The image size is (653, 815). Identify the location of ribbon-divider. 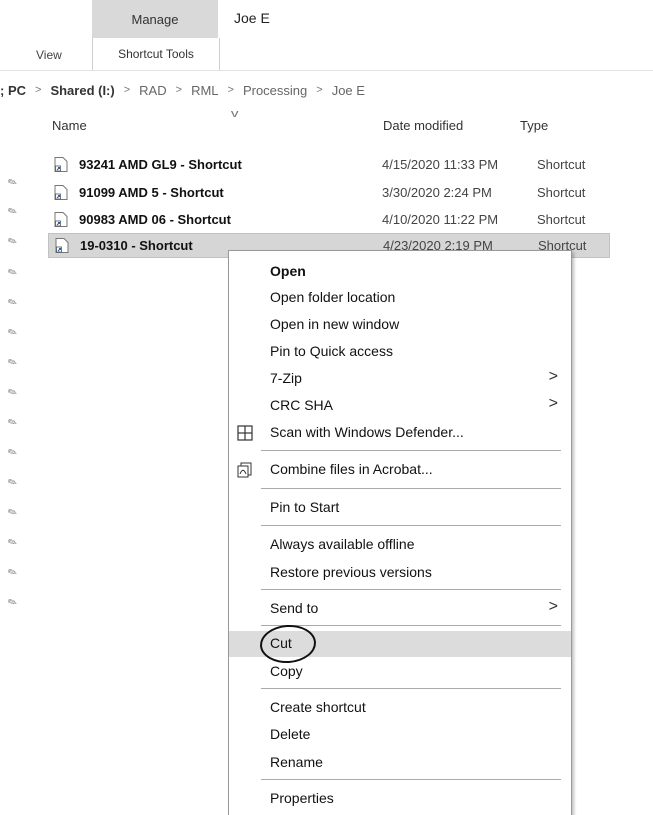
(326, 70).